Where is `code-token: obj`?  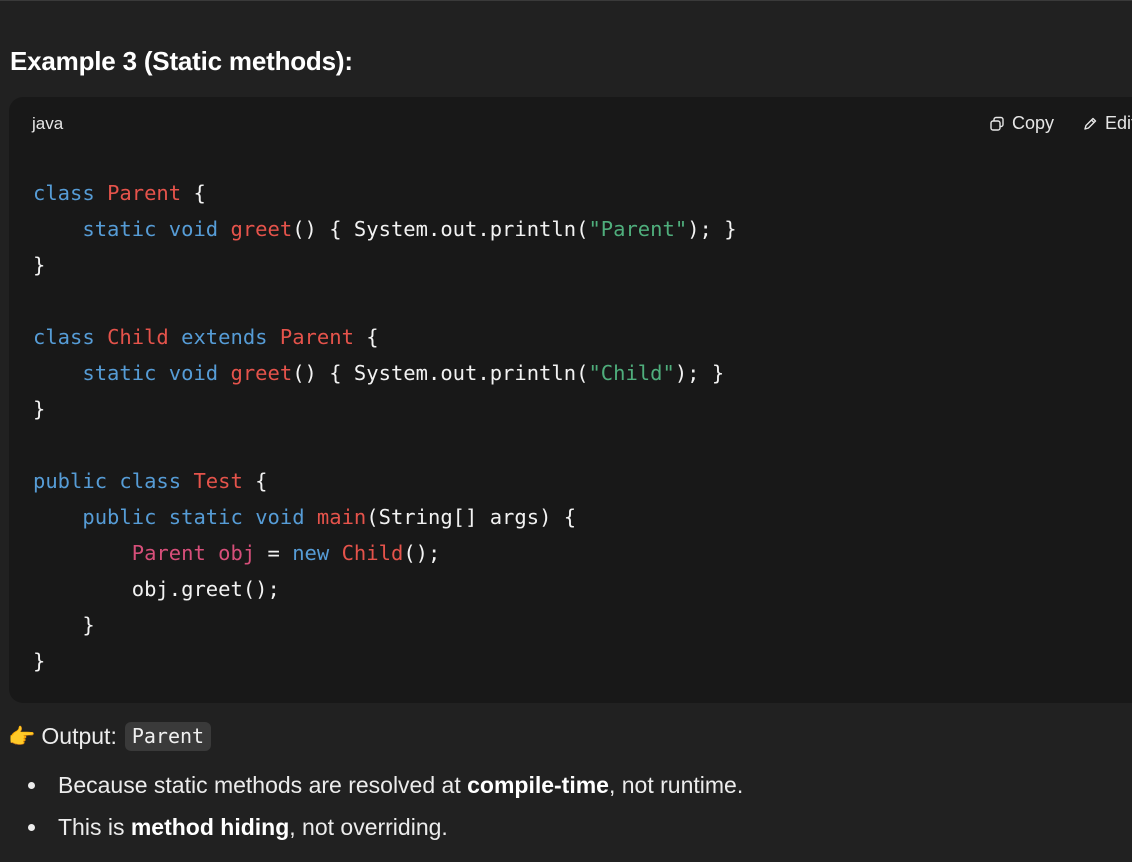 code-token: obj is located at coordinates (237, 553).